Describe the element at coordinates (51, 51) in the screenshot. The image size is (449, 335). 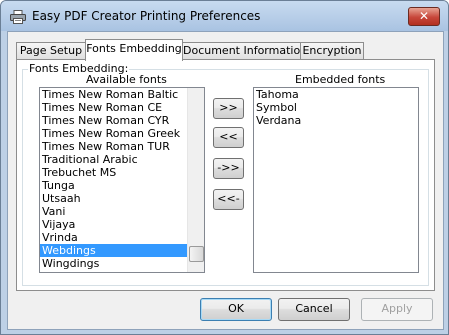
I see `tab-page-setup: Page Setup` at that location.